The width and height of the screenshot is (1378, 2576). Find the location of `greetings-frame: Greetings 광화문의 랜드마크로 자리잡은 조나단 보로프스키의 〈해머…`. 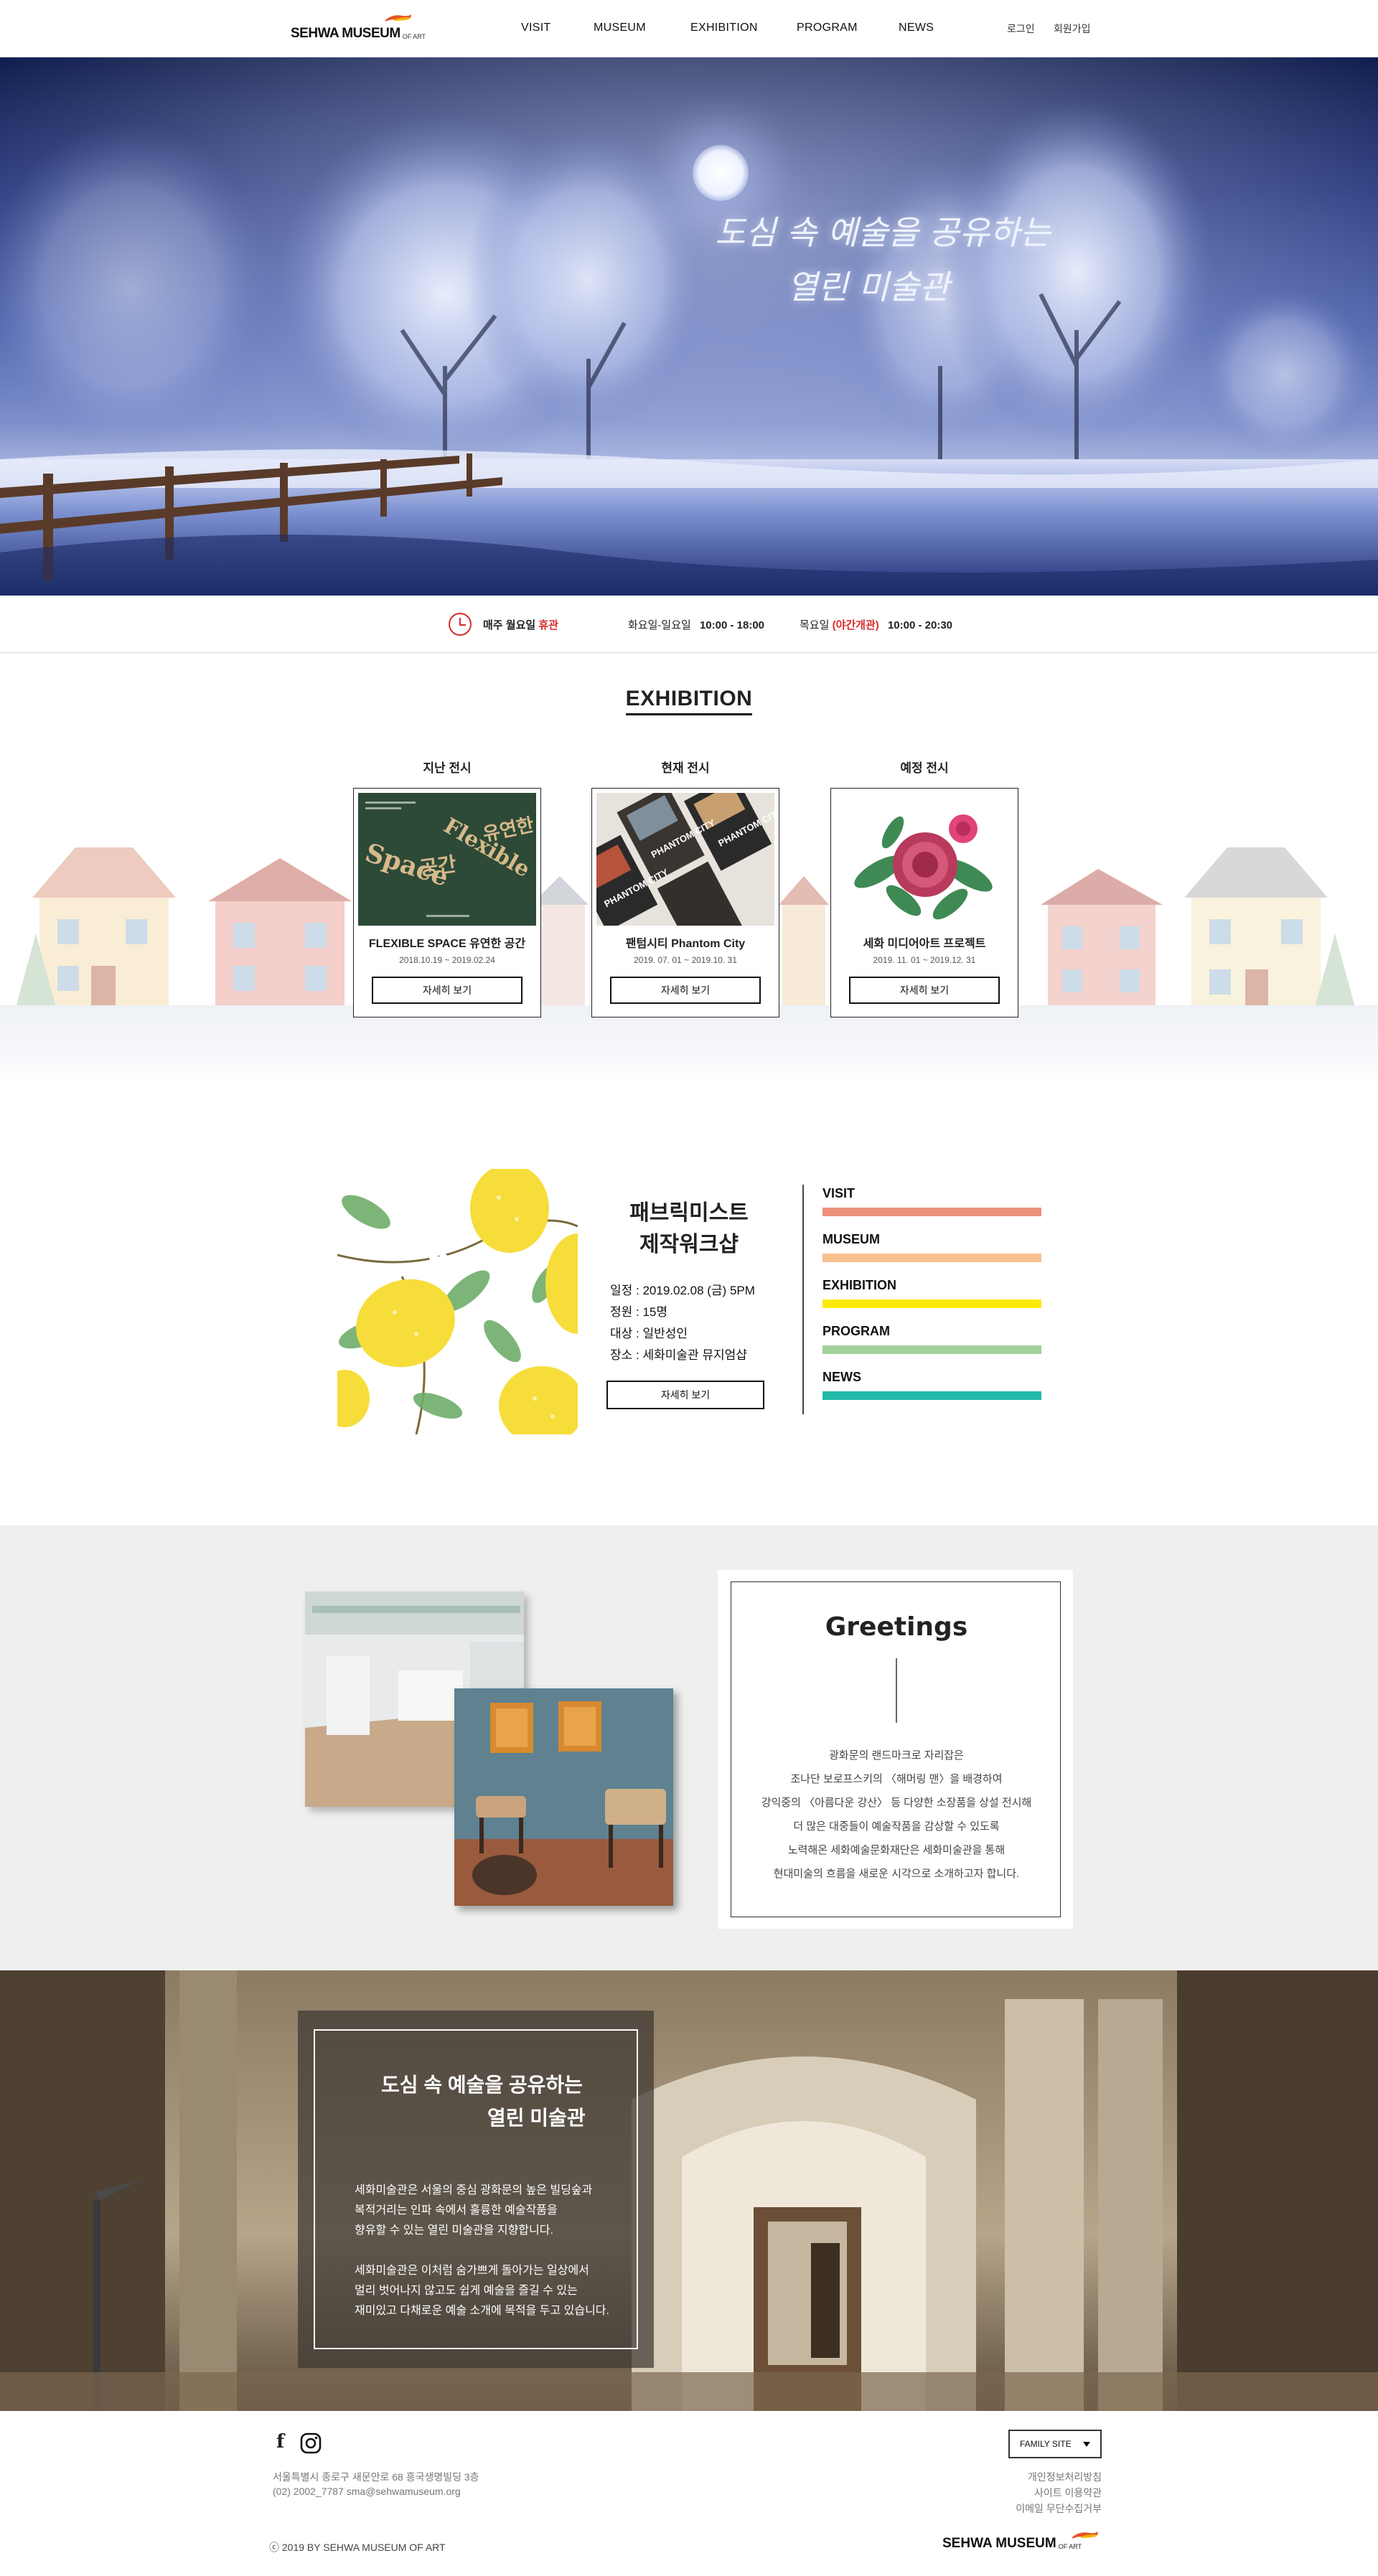

greetings-frame: Greetings 광화문의 랜드마크로 자리잡은 조나단 보로프스키의 〈해머… is located at coordinates (896, 1749).